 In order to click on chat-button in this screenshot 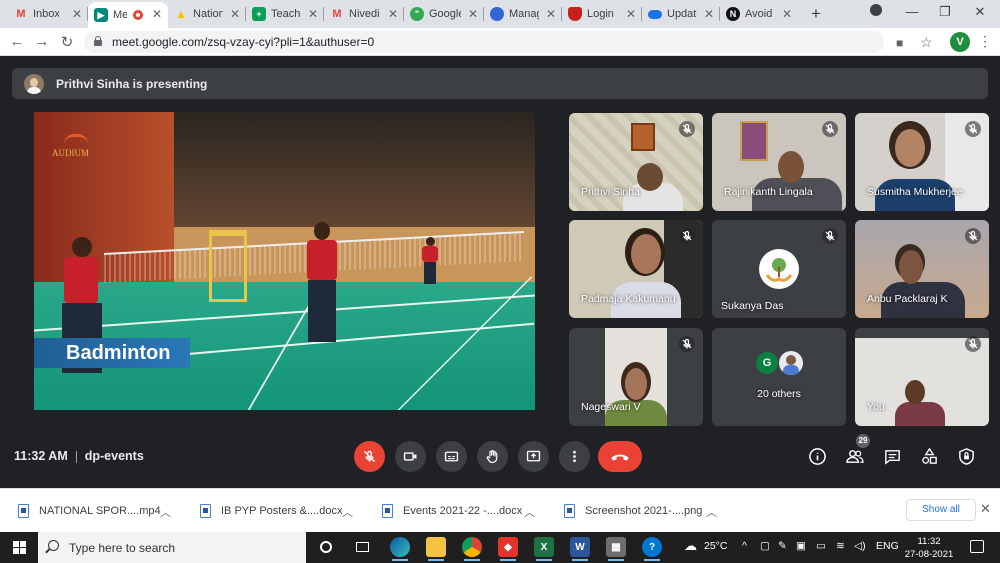, I will do `click(892, 456)`.